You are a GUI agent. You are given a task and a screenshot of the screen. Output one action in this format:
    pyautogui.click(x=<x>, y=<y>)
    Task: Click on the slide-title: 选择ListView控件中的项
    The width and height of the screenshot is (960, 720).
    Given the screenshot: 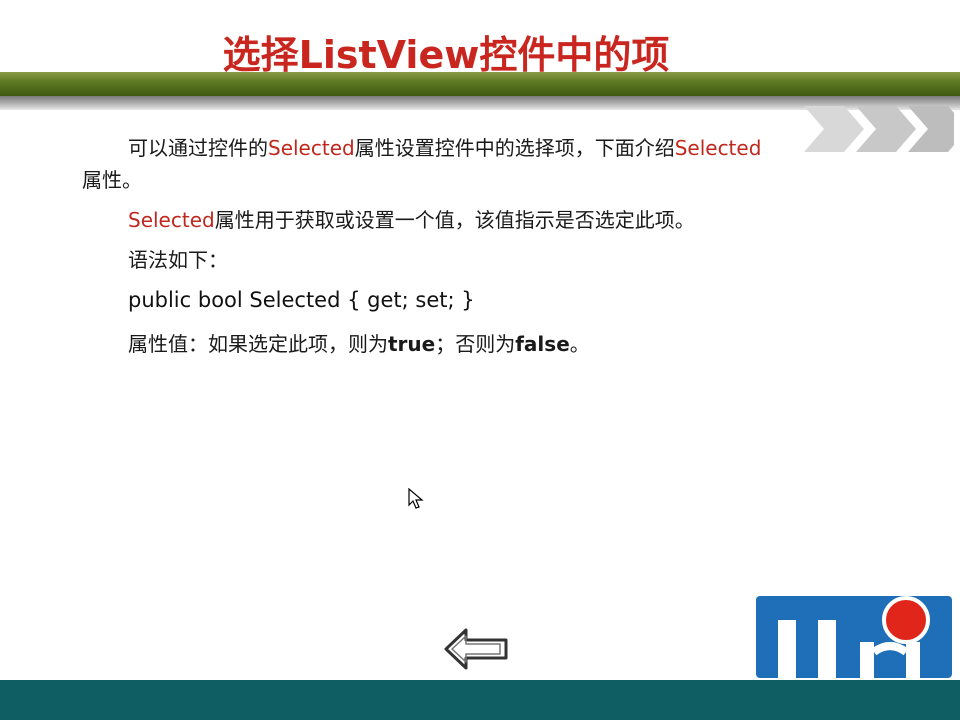 What is the action you would take?
    pyautogui.click(x=446, y=55)
    